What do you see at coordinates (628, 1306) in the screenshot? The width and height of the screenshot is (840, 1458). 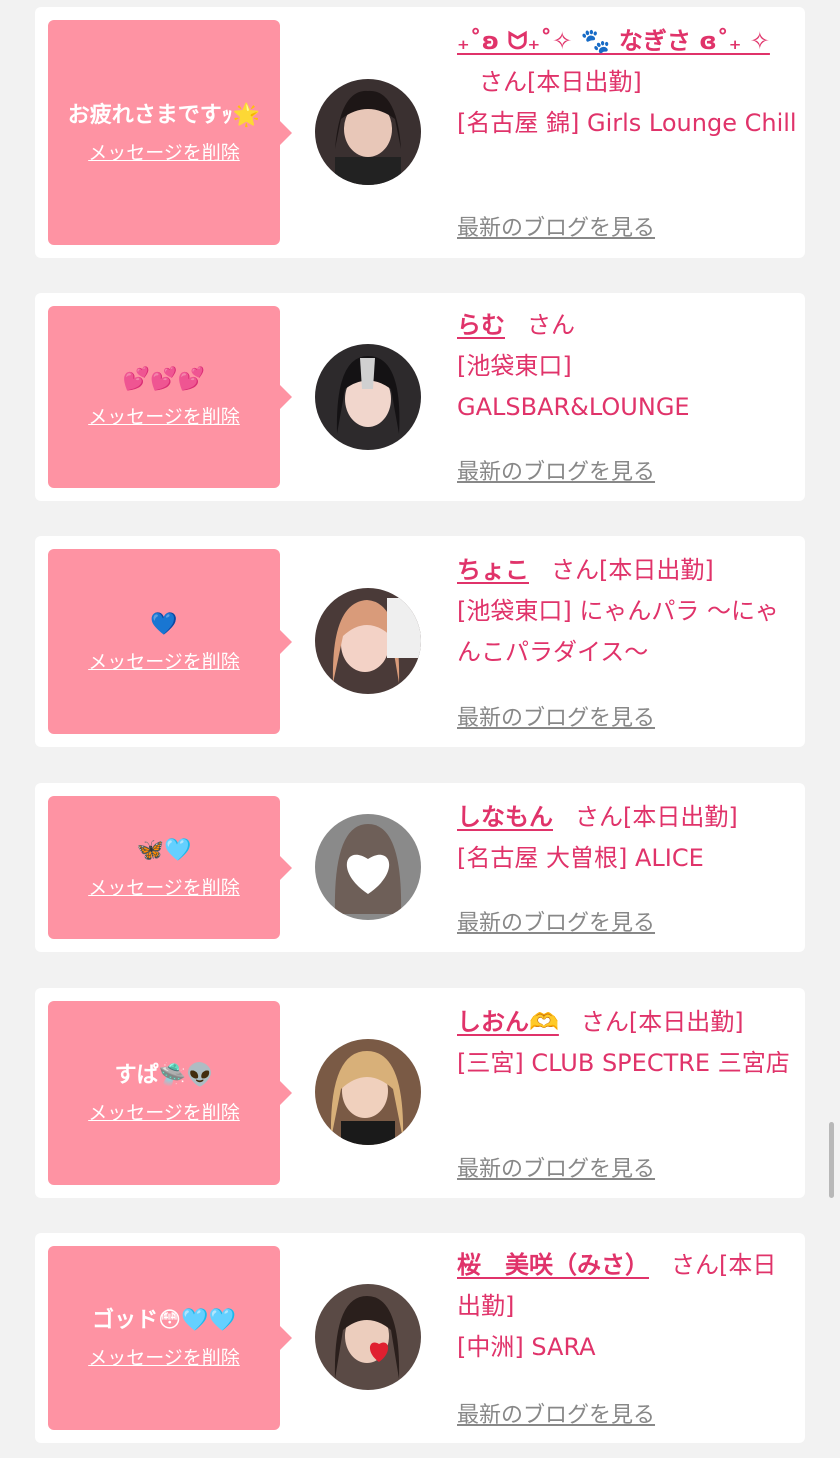 I see `cast-info: 桜 美咲（みさ） さん[本日出勤] [中洲] SARA` at bounding box center [628, 1306].